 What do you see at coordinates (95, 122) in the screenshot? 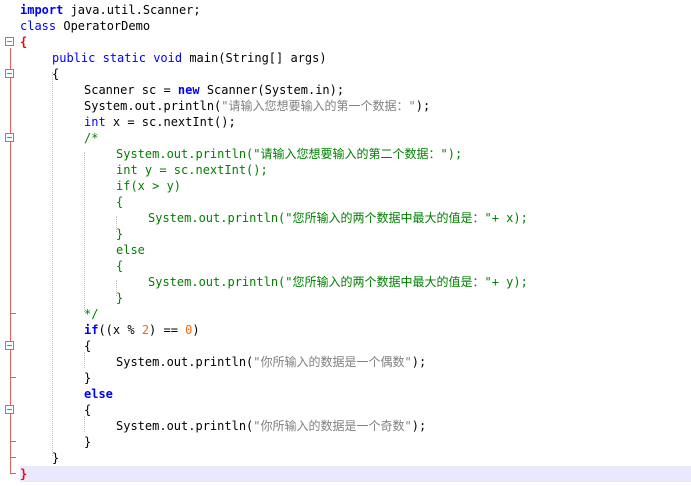
I see `keyword: int` at bounding box center [95, 122].